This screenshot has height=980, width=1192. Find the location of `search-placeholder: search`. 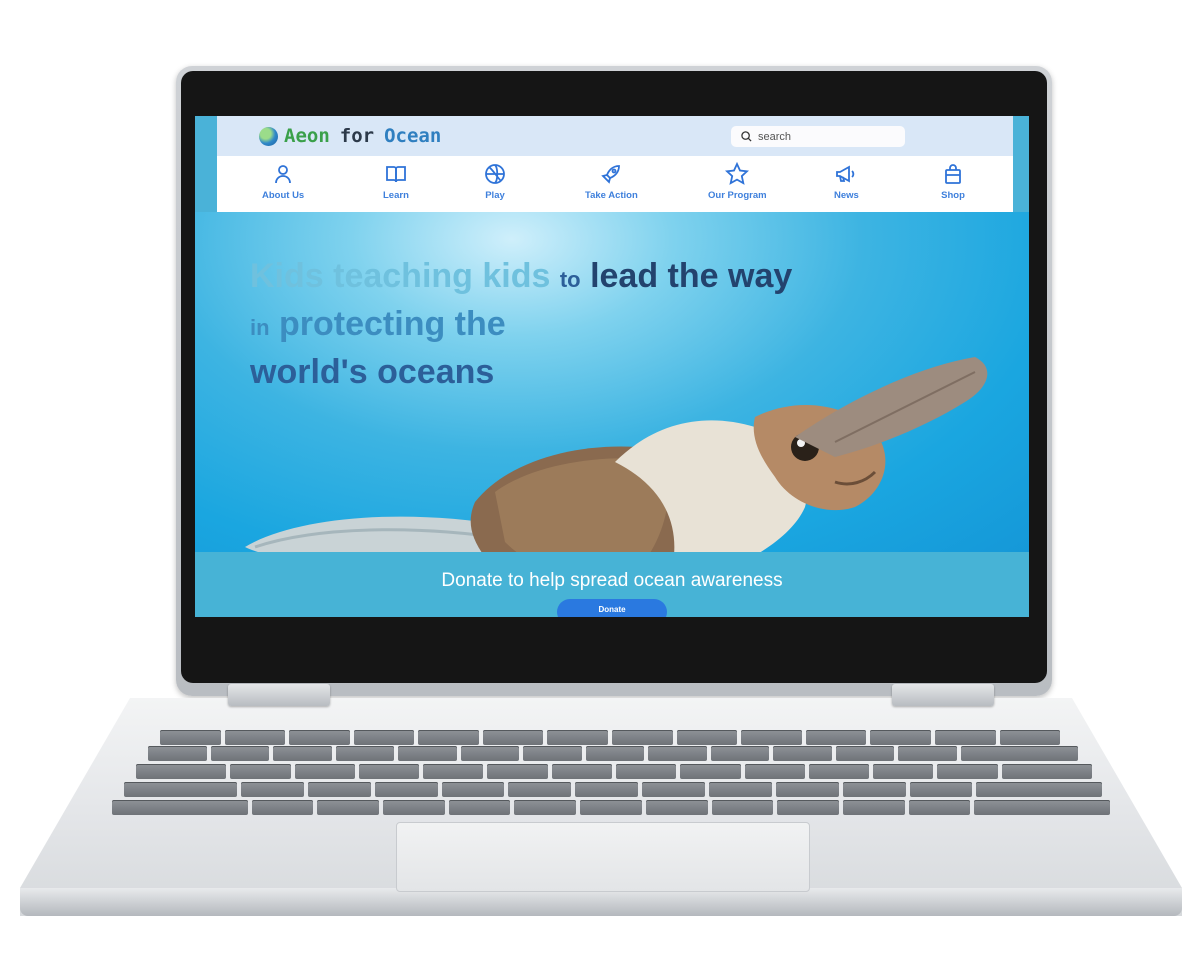

search-placeholder: search is located at coordinates (775, 136).